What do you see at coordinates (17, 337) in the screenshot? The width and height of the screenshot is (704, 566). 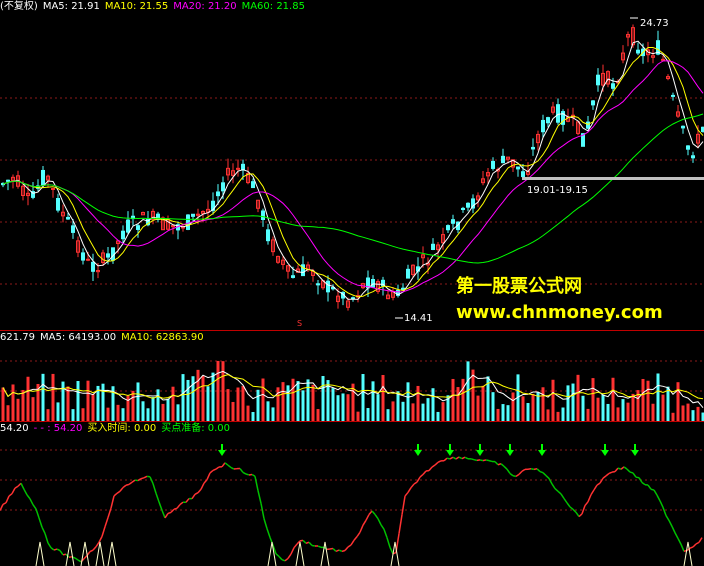 I see `legend-vol: 621.79` at bounding box center [17, 337].